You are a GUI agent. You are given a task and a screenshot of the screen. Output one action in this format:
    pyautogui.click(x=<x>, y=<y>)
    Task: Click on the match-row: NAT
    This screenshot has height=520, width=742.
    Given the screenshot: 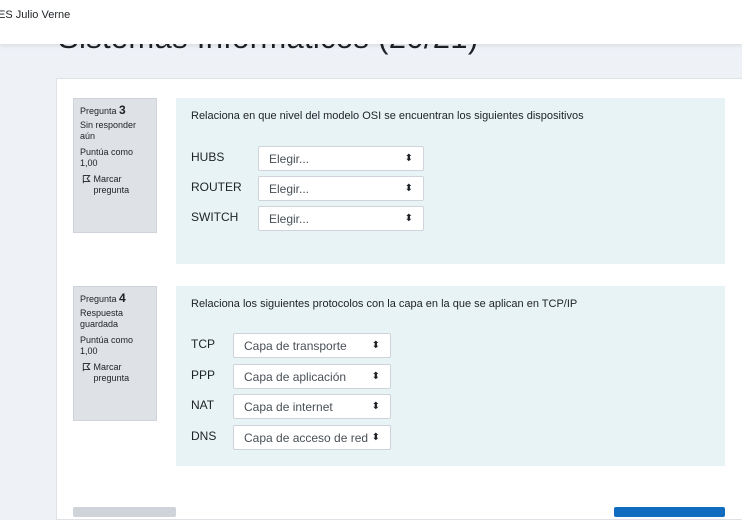 What is the action you would take?
    pyautogui.click(x=203, y=405)
    